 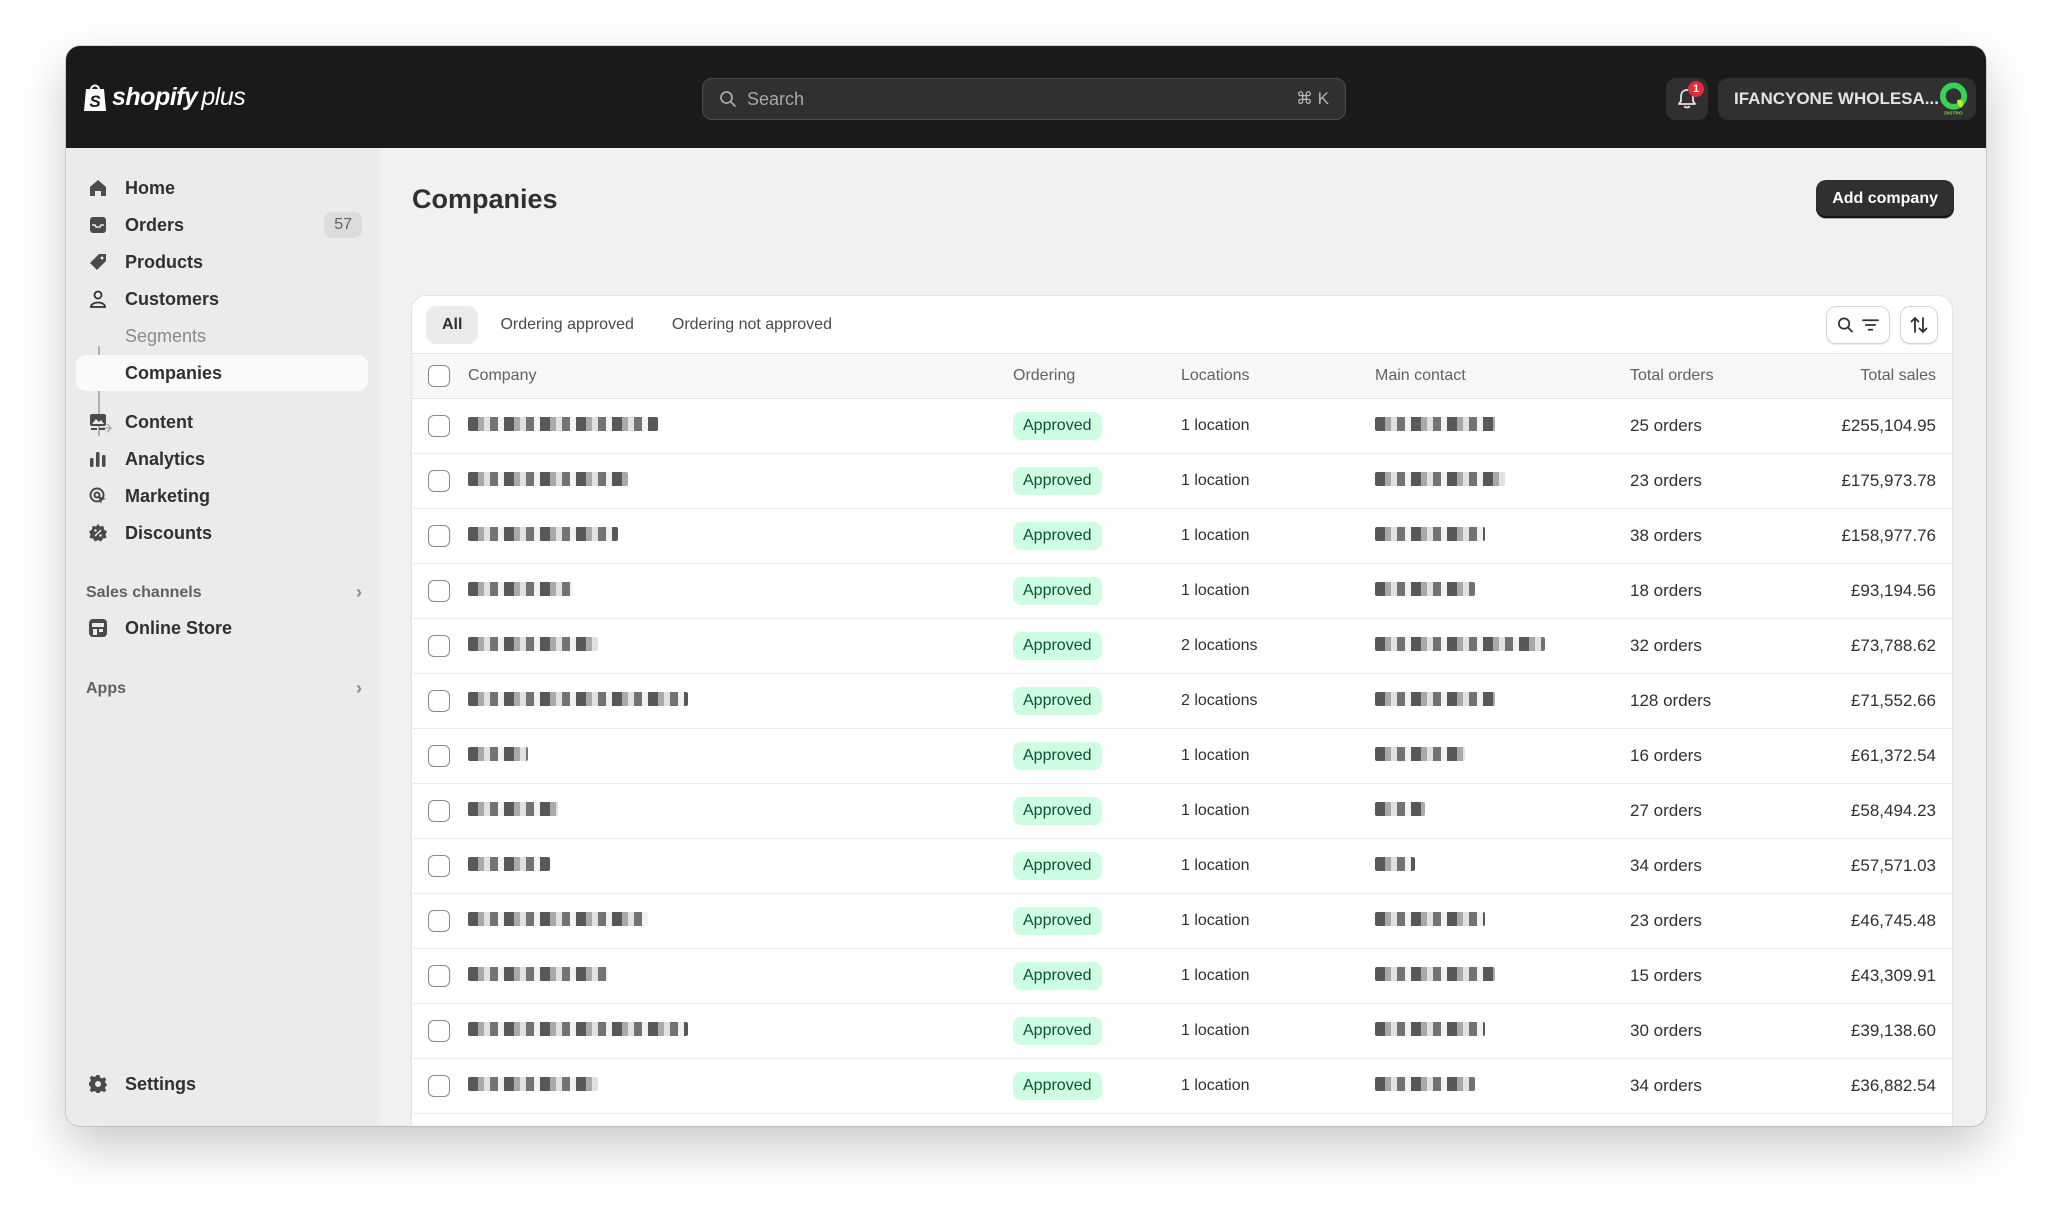 I want to click on table-row: Approved 1 location 27 orders £58,494.23, so click(x=1182, y=811).